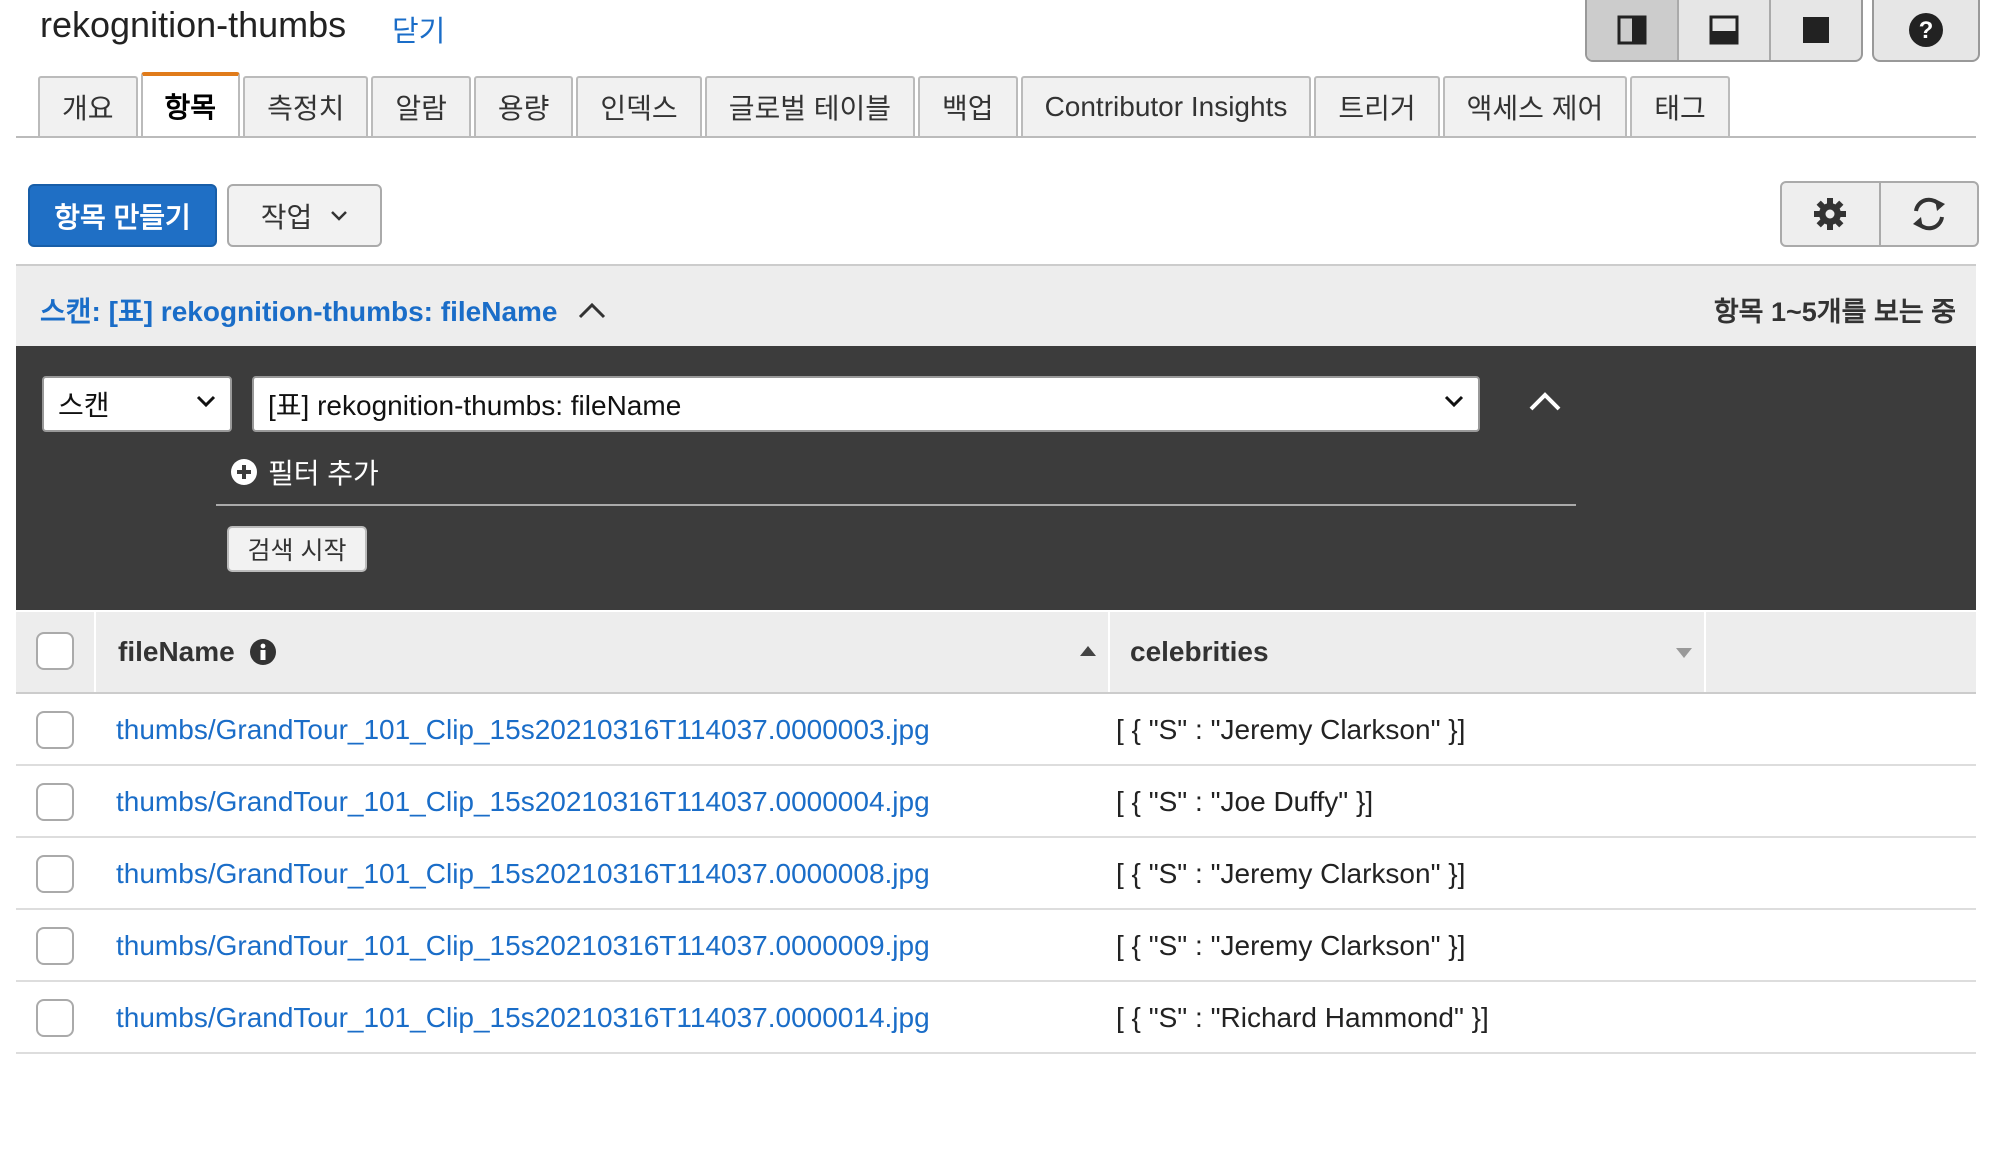  Describe the element at coordinates (1199, 651) in the screenshot. I see `column-label-celebrities: celebrities` at that location.